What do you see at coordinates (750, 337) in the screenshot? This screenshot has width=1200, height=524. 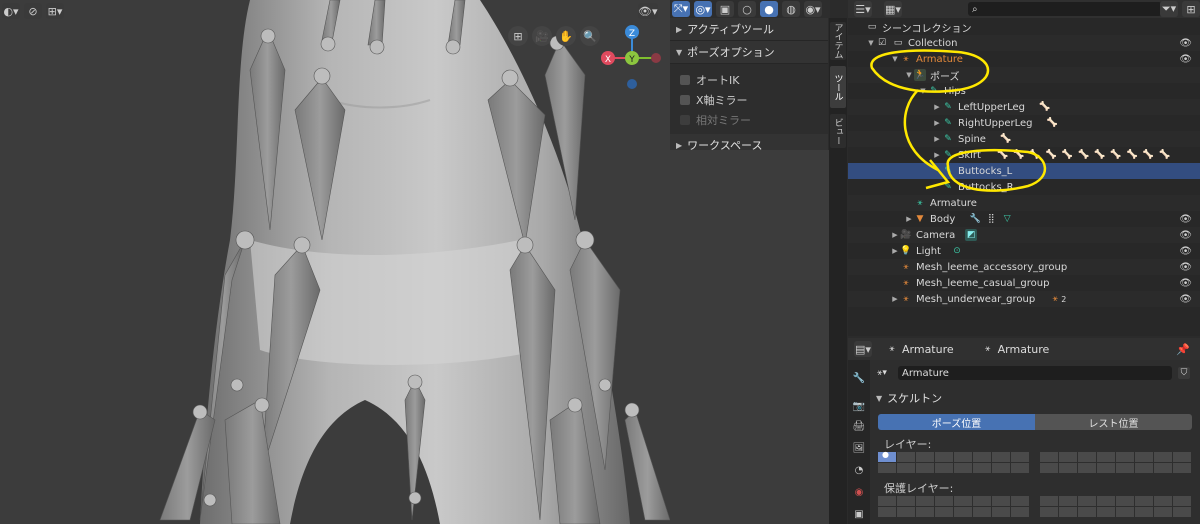 I see `viewport-continued` at bounding box center [750, 337].